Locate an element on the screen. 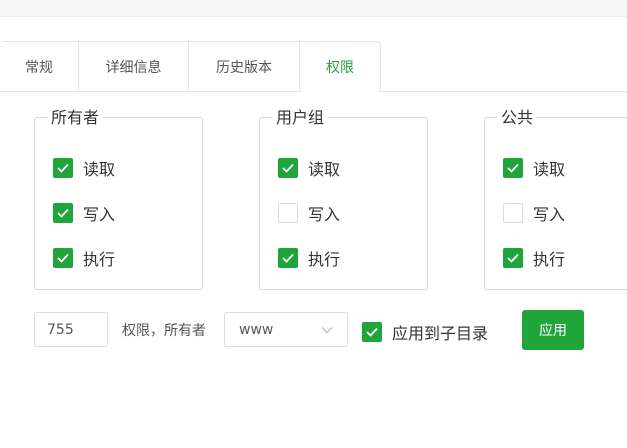 Image resolution: width=627 pixels, height=448 pixels. owner-read-checkbox is located at coordinates (63, 168).